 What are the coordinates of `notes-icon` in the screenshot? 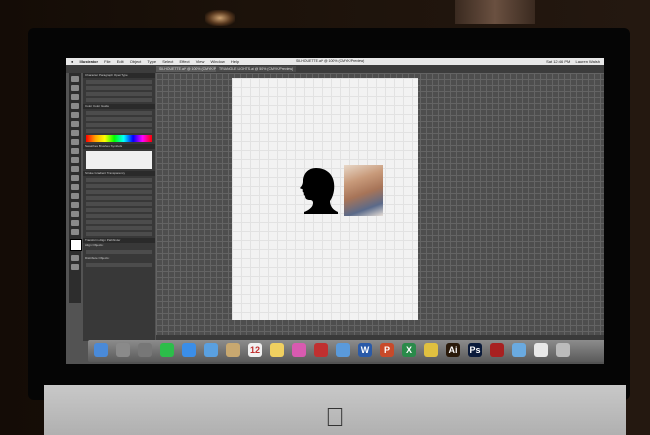 It's located at (277, 350).